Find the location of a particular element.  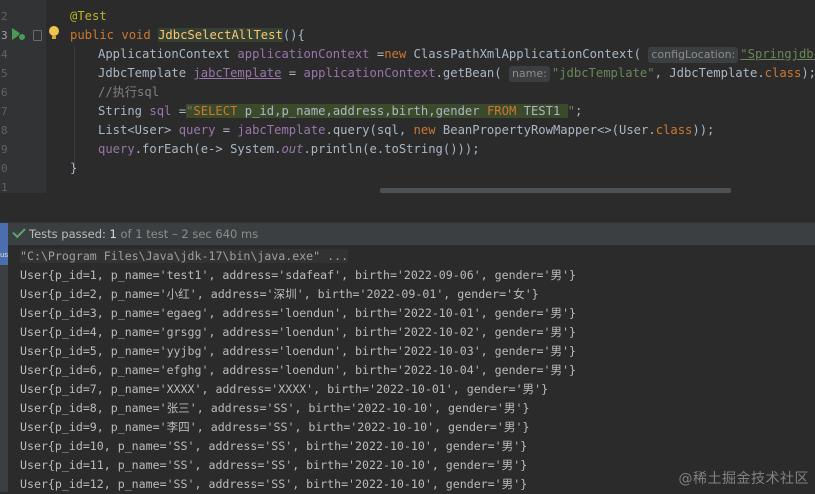

sql-columns: p_id,p_name,address,birth,gender is located at coordinates (362, 111).